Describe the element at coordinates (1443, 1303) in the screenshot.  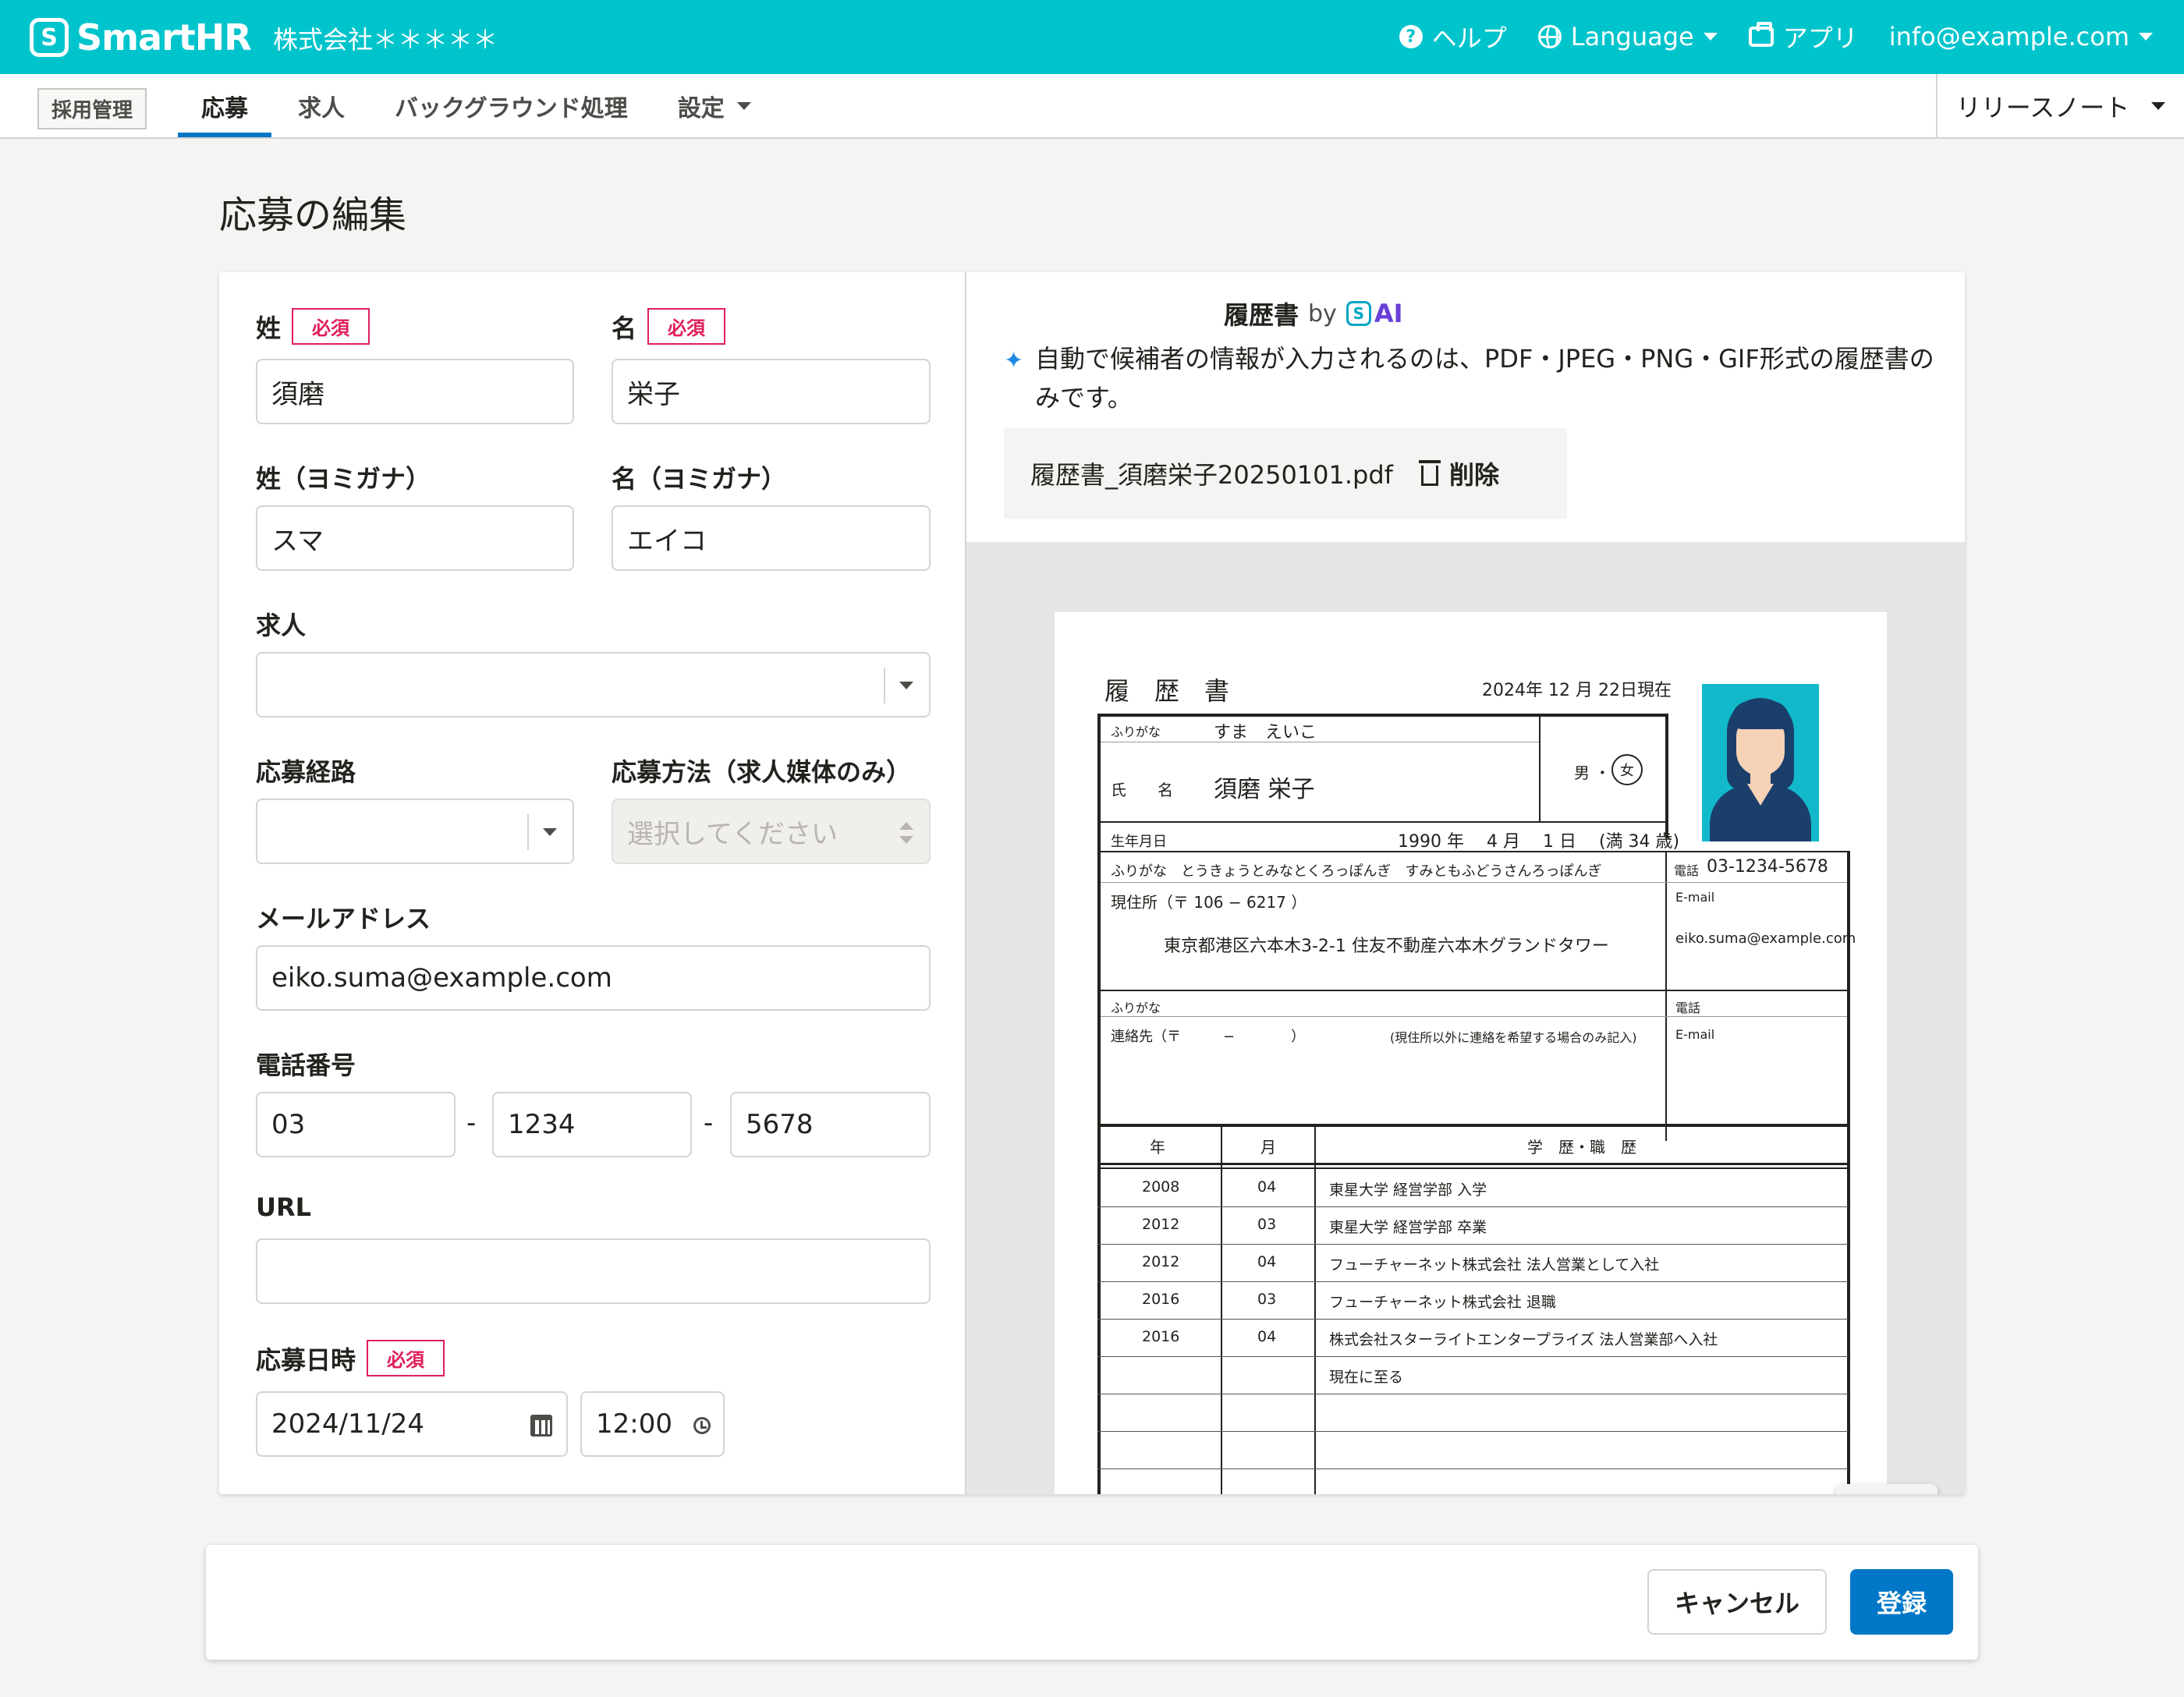
I see `history-cell-text: フューチャーネット株式会社 退職` at that location.